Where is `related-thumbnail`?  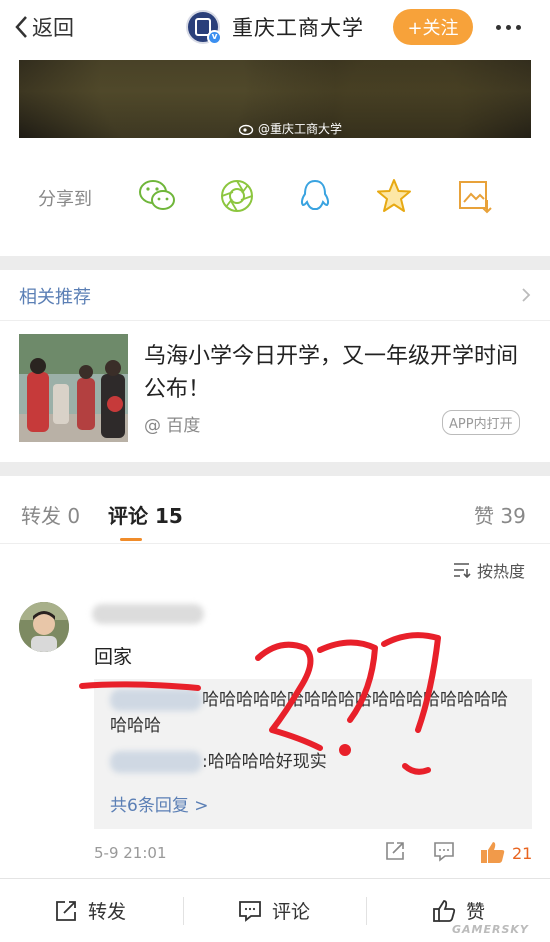
related-thumbnail is located at coordinates (73, 388).